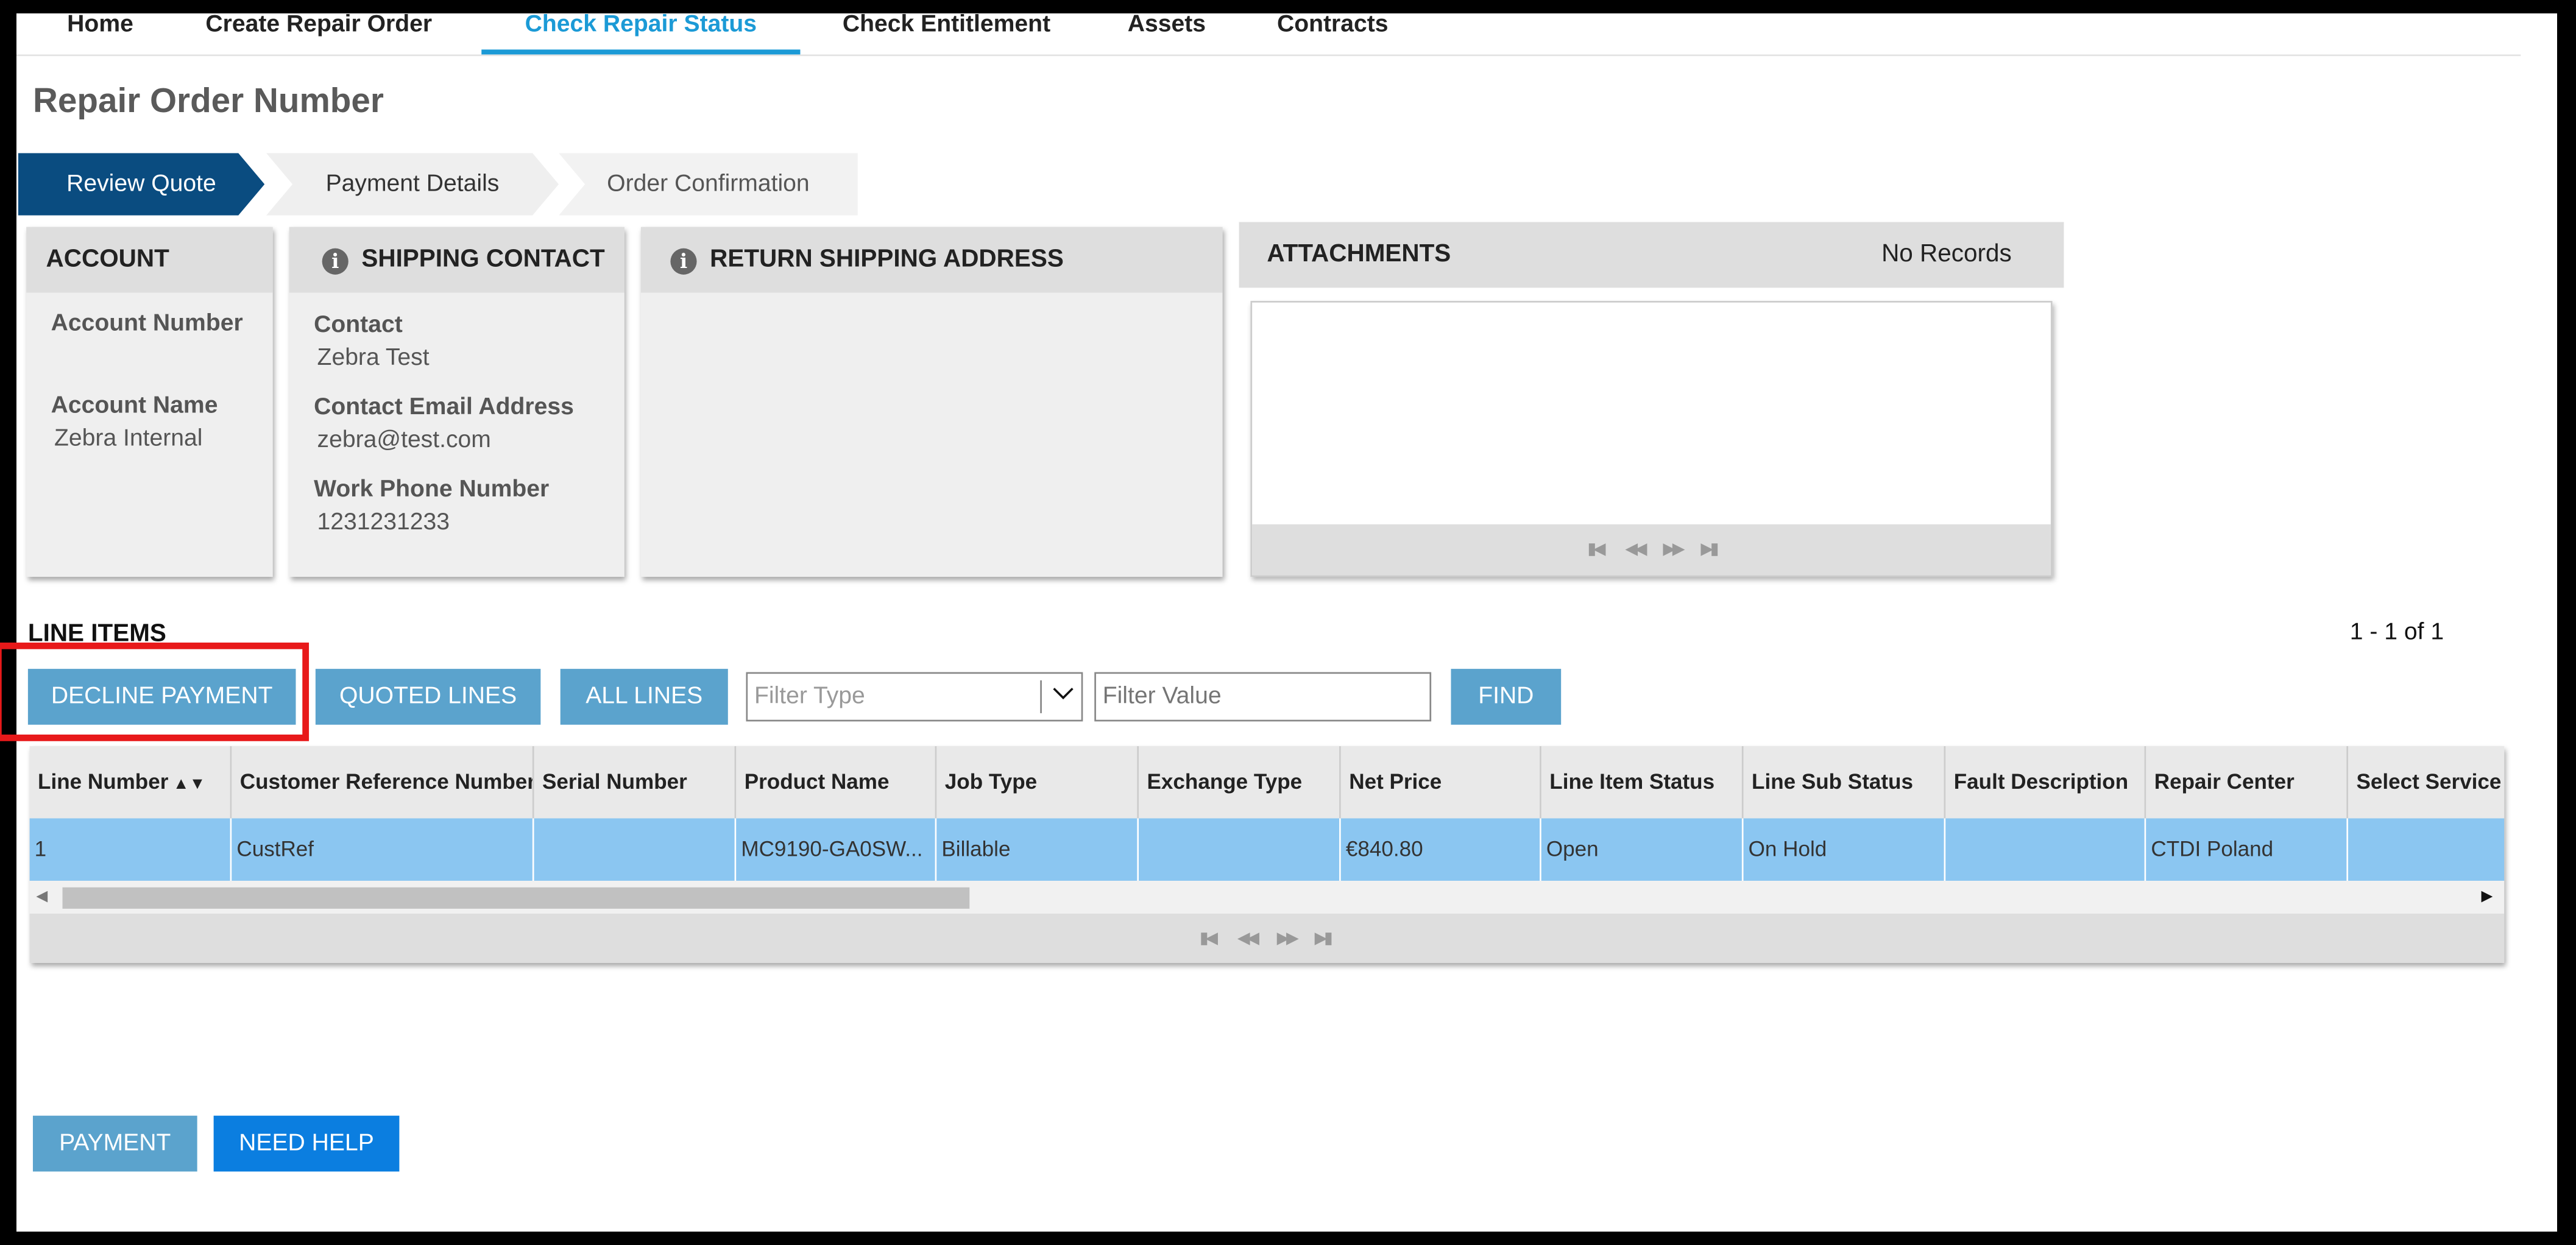 The height and width of the screenshot is (1245, 2576). Describe the element at coordinates (1844, 782) in the screenshot. I see `column-header-line-sub-status: Line Sub Status` at that location.